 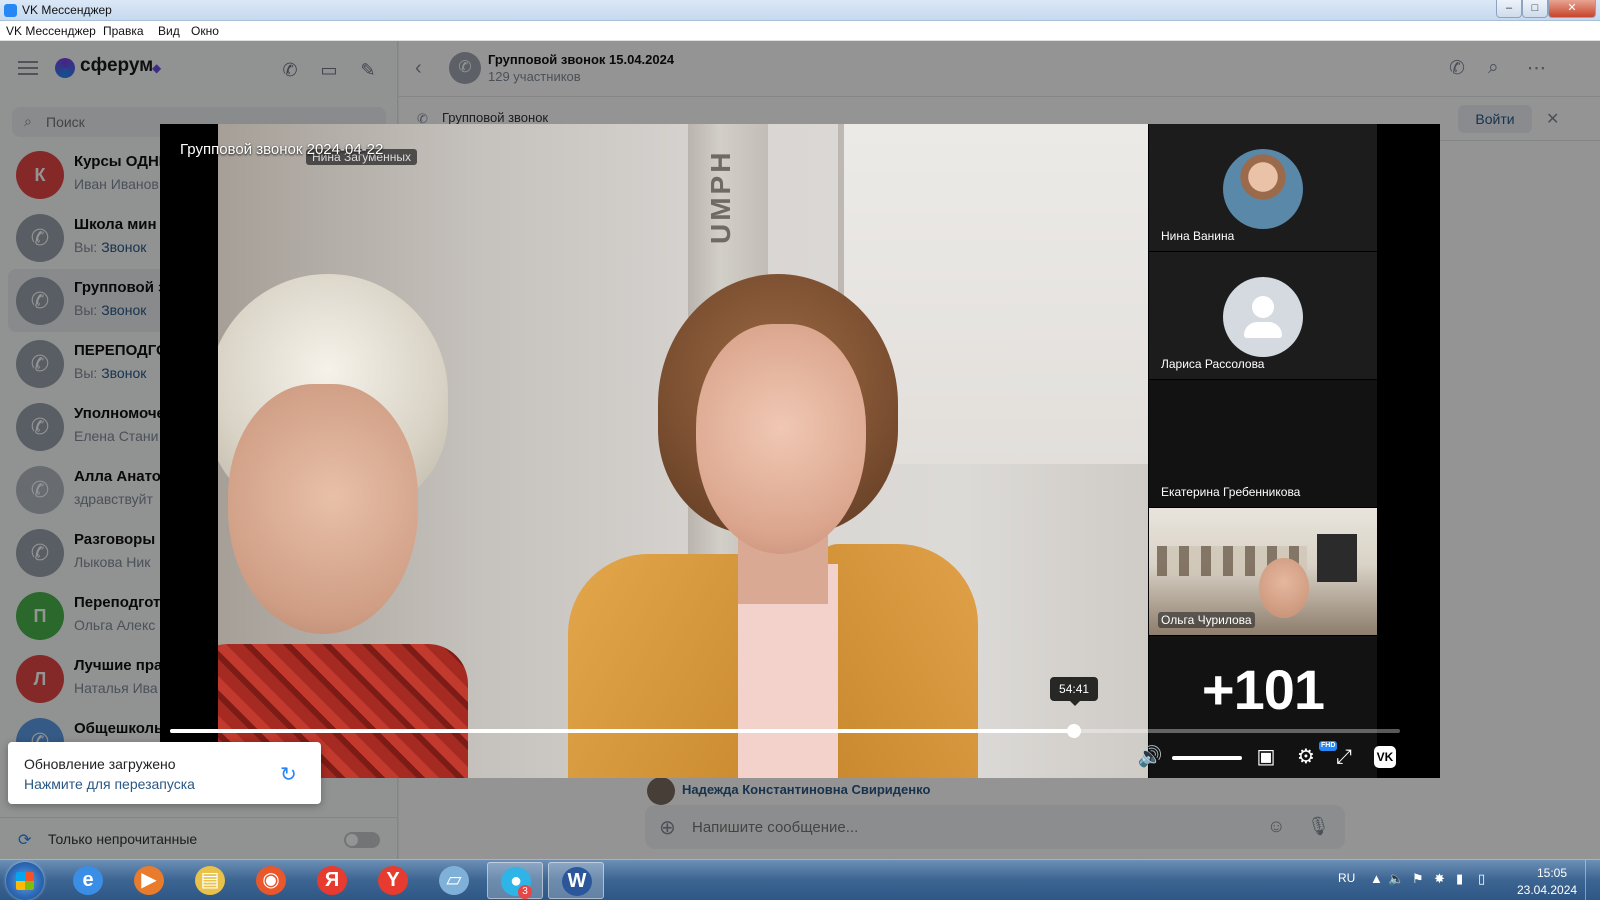 I want to click on reload-icon: ↻, so click(x=288, y=774).